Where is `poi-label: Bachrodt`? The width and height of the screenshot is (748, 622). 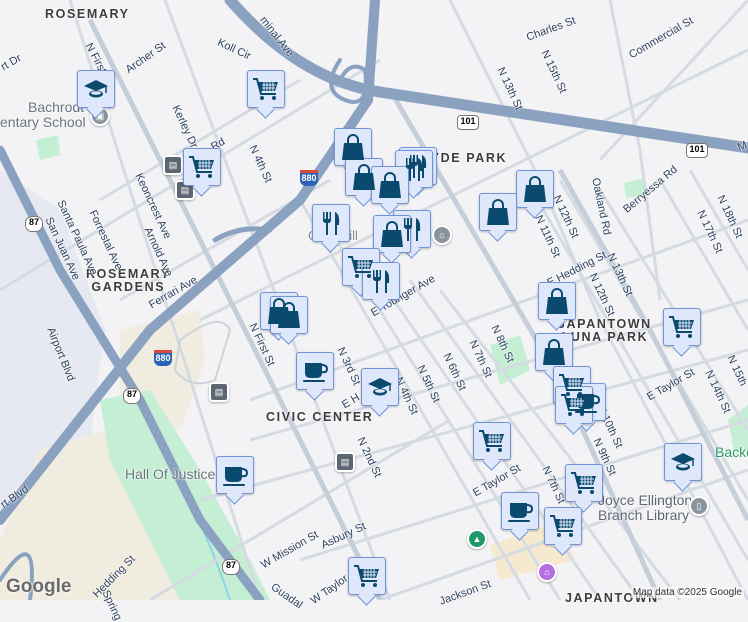 poi-label: Bachrodt is located at coordinates (56, 107).